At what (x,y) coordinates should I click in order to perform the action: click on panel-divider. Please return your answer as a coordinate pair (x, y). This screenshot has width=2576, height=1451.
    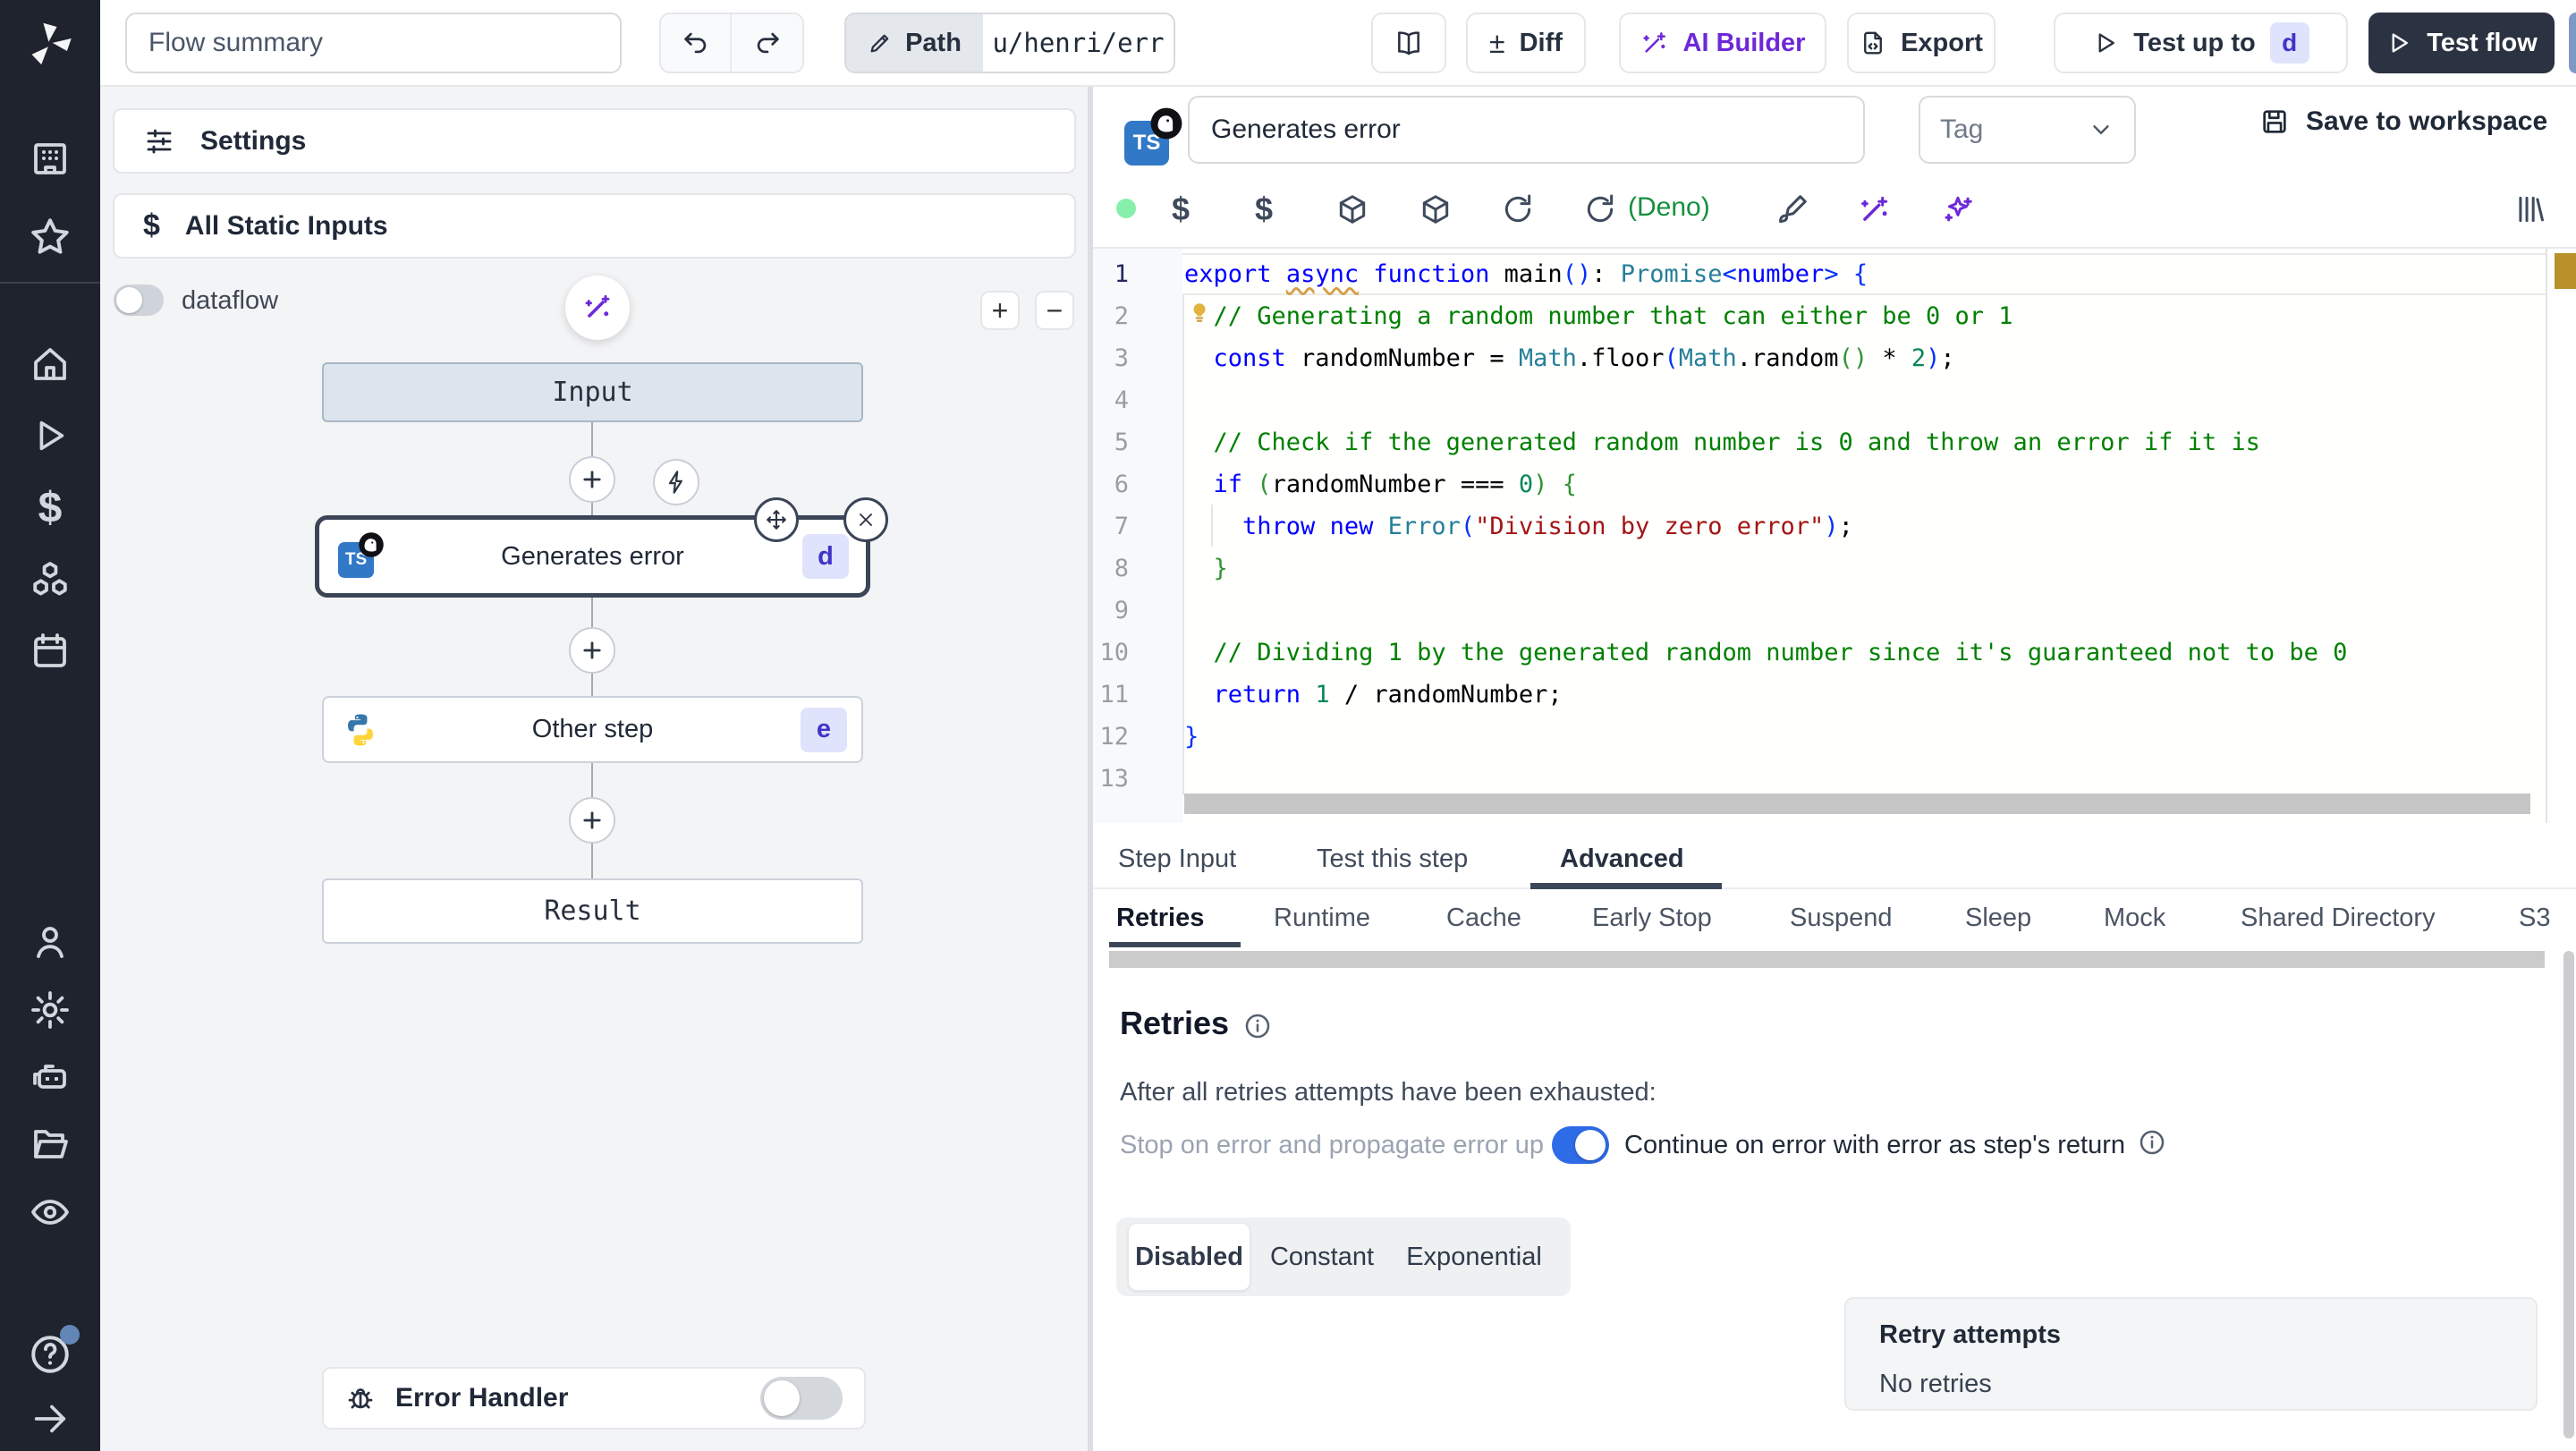
    Looking at the image, I should click on (1091, 769).